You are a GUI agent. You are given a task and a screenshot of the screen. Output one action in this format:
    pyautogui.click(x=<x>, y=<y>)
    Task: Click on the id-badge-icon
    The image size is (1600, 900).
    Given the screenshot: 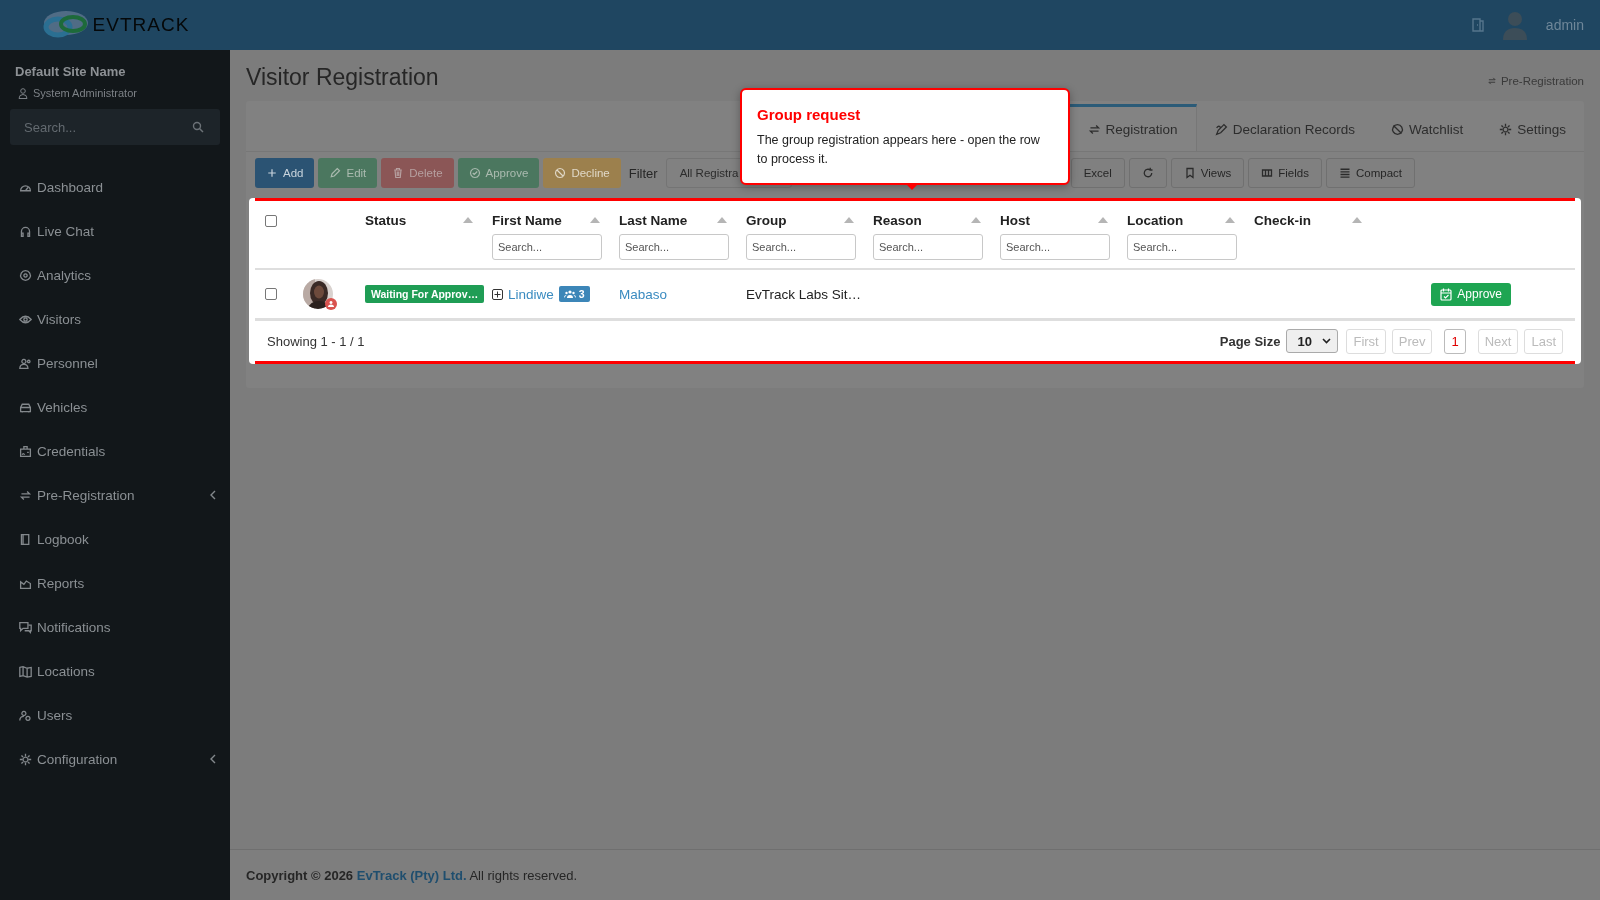 What is the action you would take?
    pyautogui.click(x=25, y=451)
    